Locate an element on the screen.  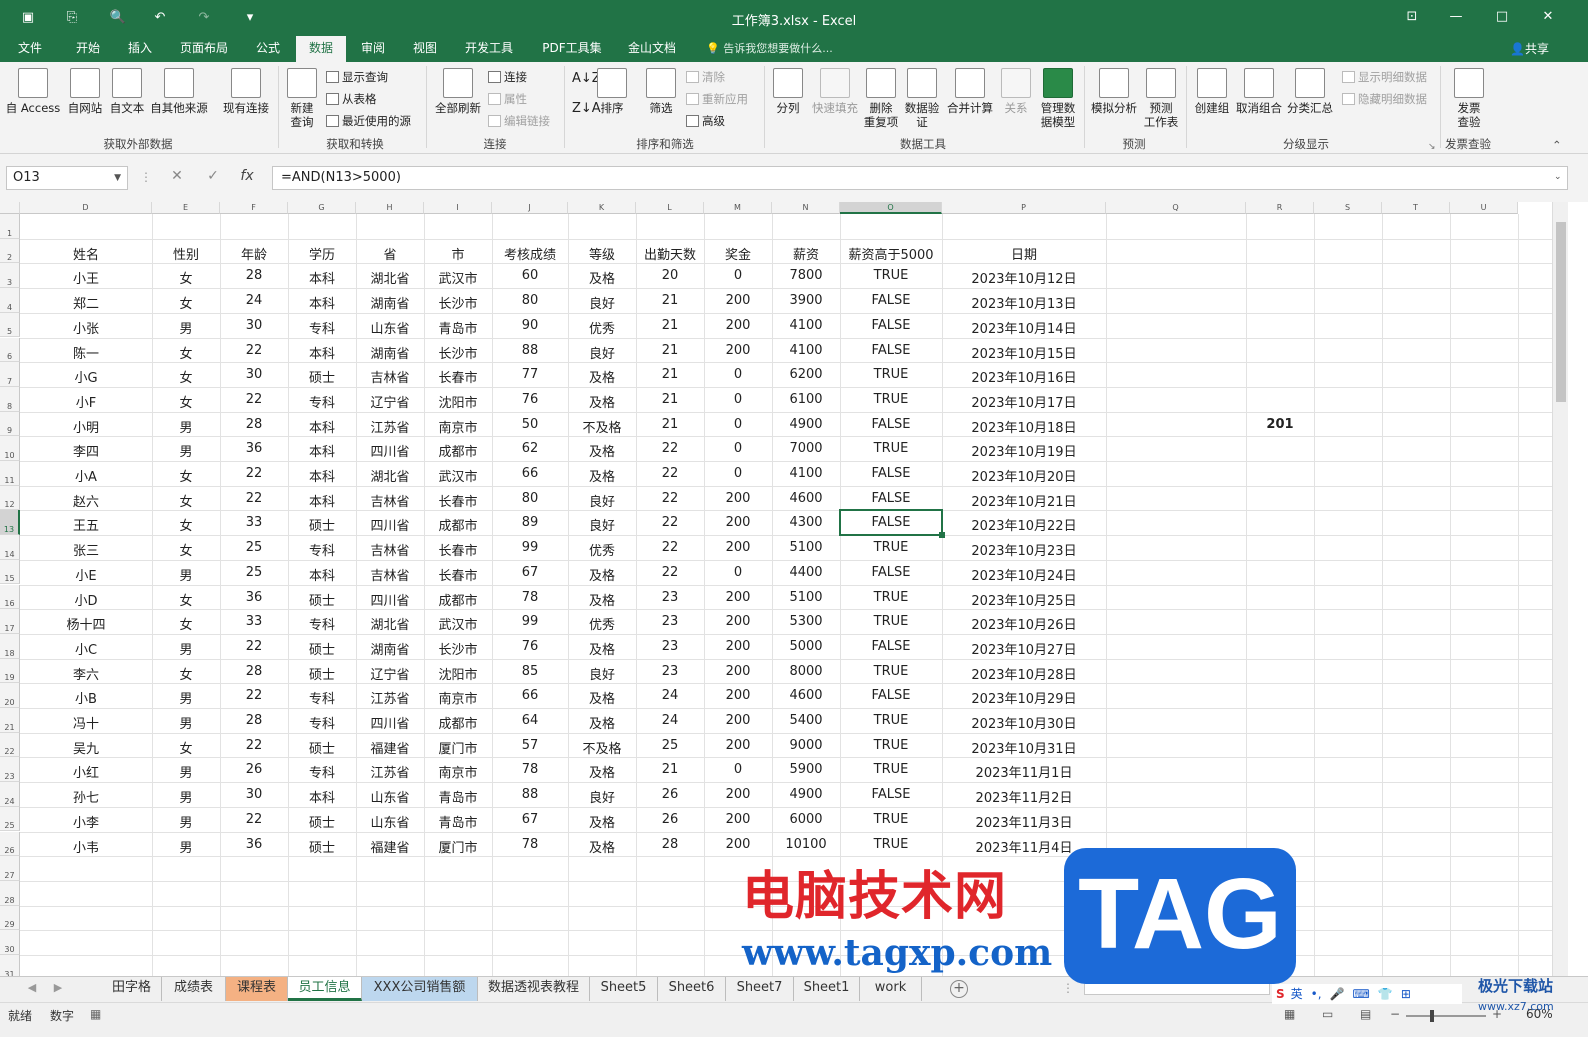
data-cell: FALSE is located at coordinates (891, 501).